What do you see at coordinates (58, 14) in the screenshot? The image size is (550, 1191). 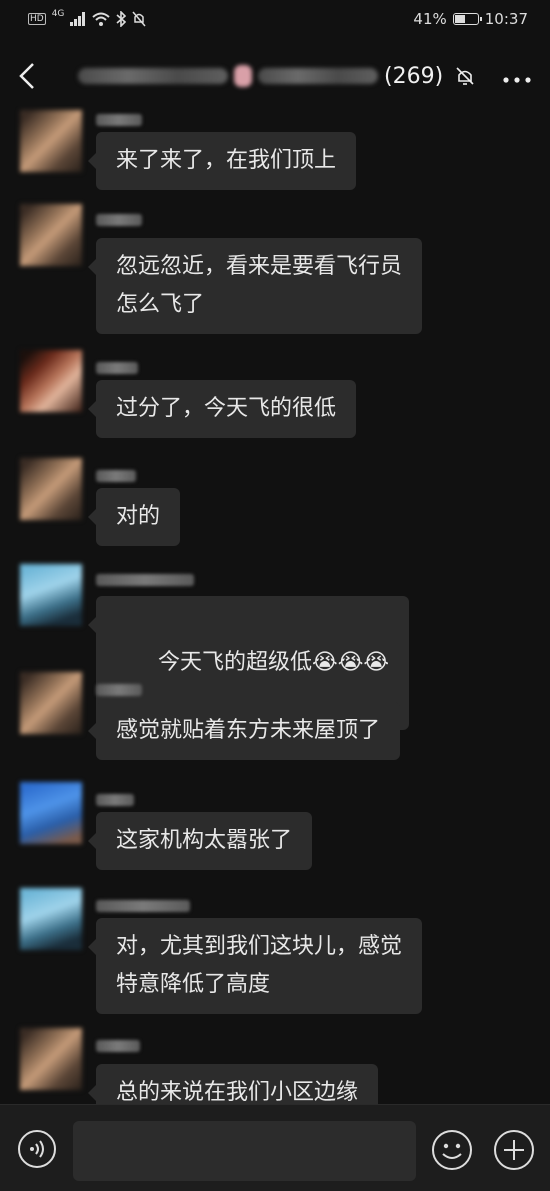 I see `network-type: 4G` at bounding box center [58, 14].